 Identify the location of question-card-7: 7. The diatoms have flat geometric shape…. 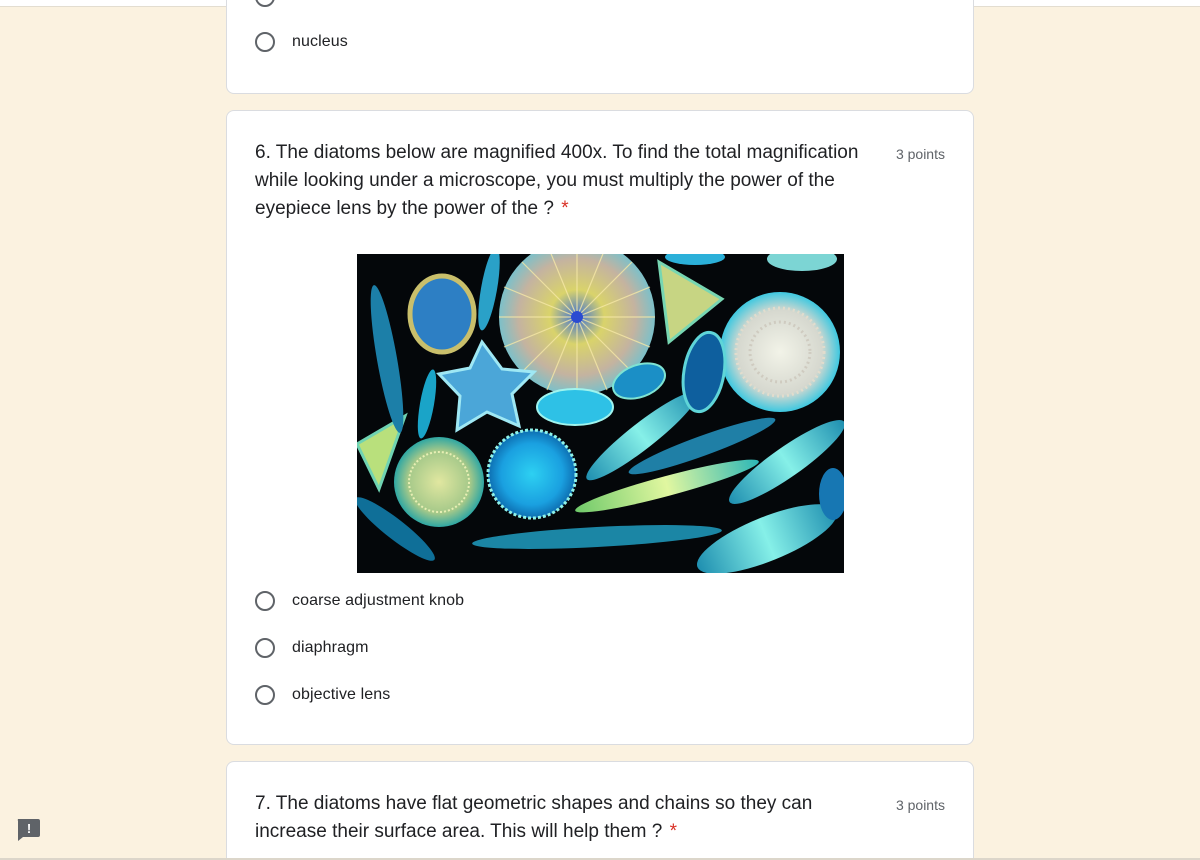
(600, 810).